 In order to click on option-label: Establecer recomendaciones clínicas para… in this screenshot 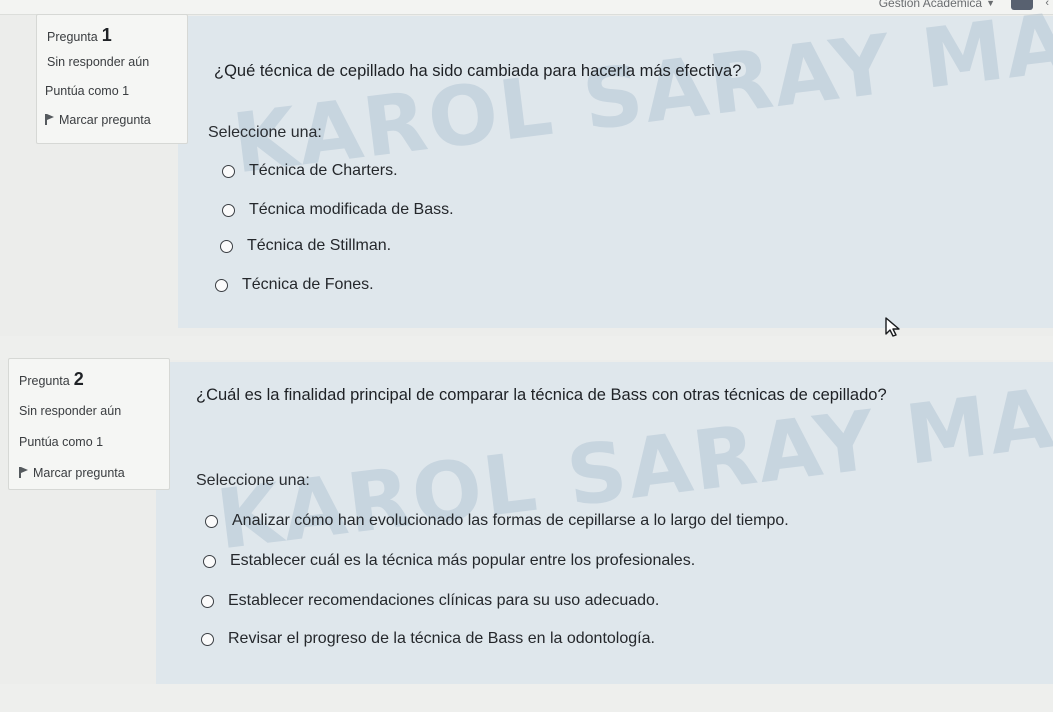, I will do `click(444, 600)`.